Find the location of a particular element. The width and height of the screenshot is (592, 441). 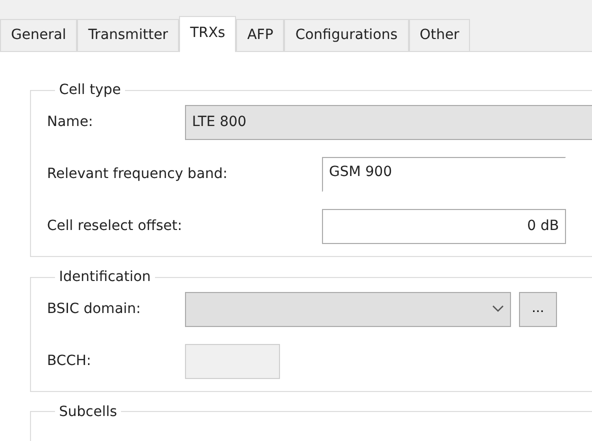

group-title: Identification is located at coordinates (105, 277).